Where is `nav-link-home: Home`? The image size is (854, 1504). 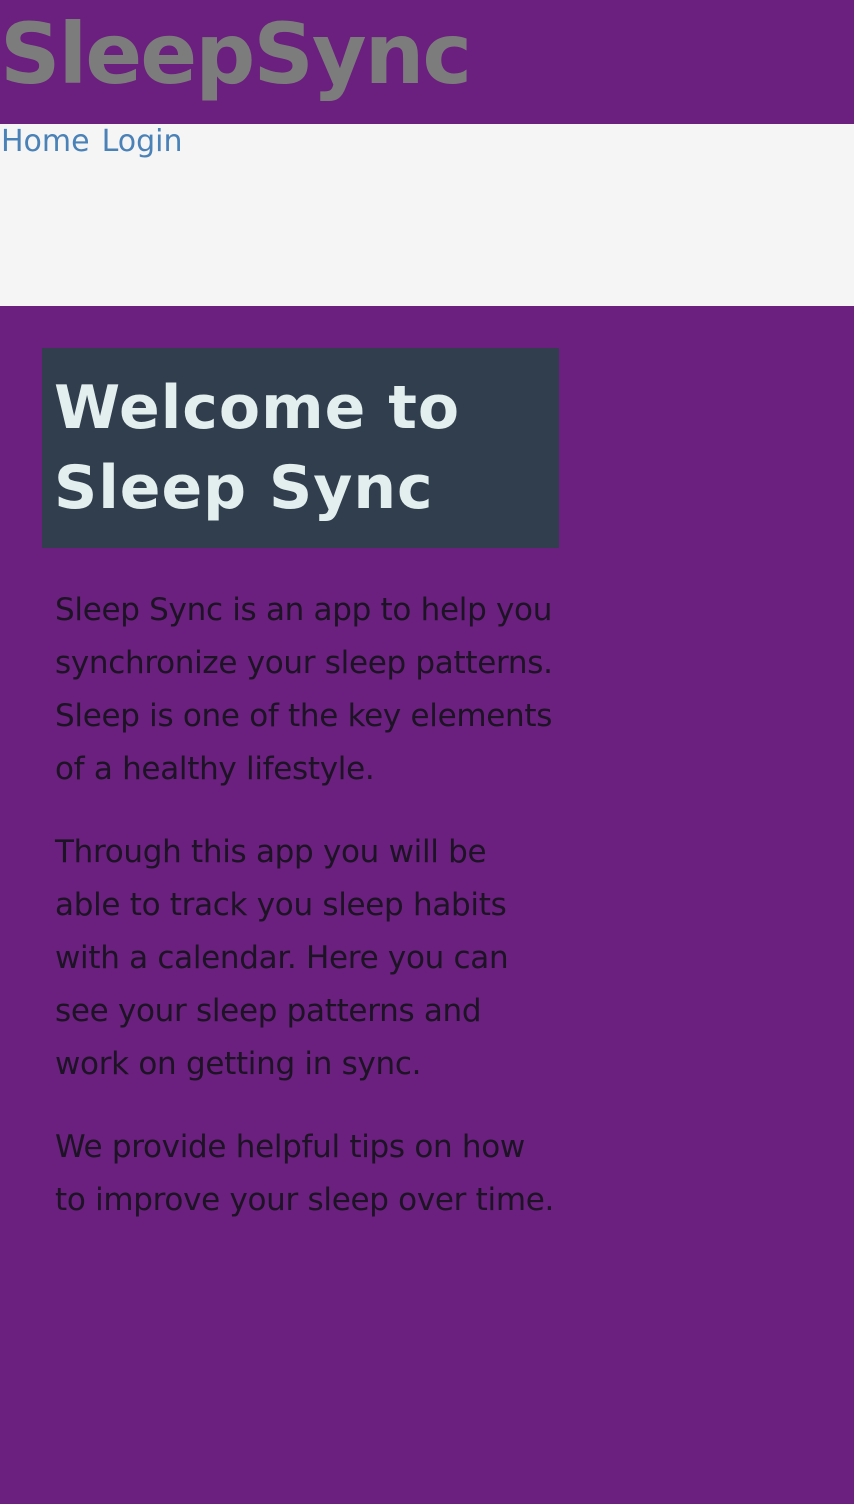 nav-link-home: Home is located at coordinates (45, 143).